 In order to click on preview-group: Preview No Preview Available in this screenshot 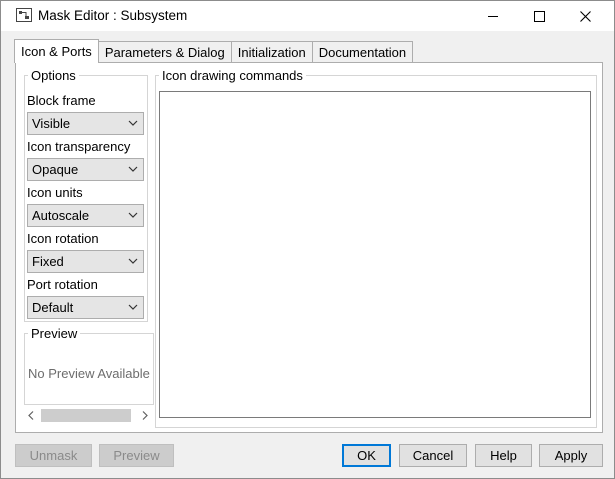, I will do `click(89, 365)`.